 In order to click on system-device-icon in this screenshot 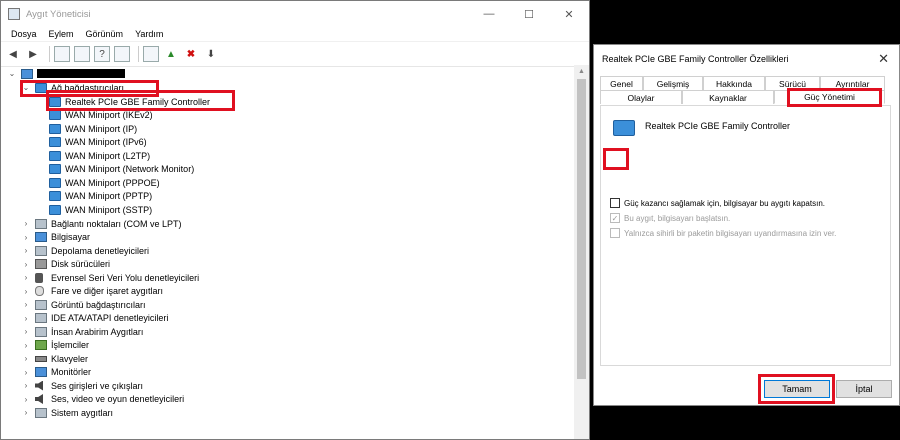, I will do `click(41, 412)`.